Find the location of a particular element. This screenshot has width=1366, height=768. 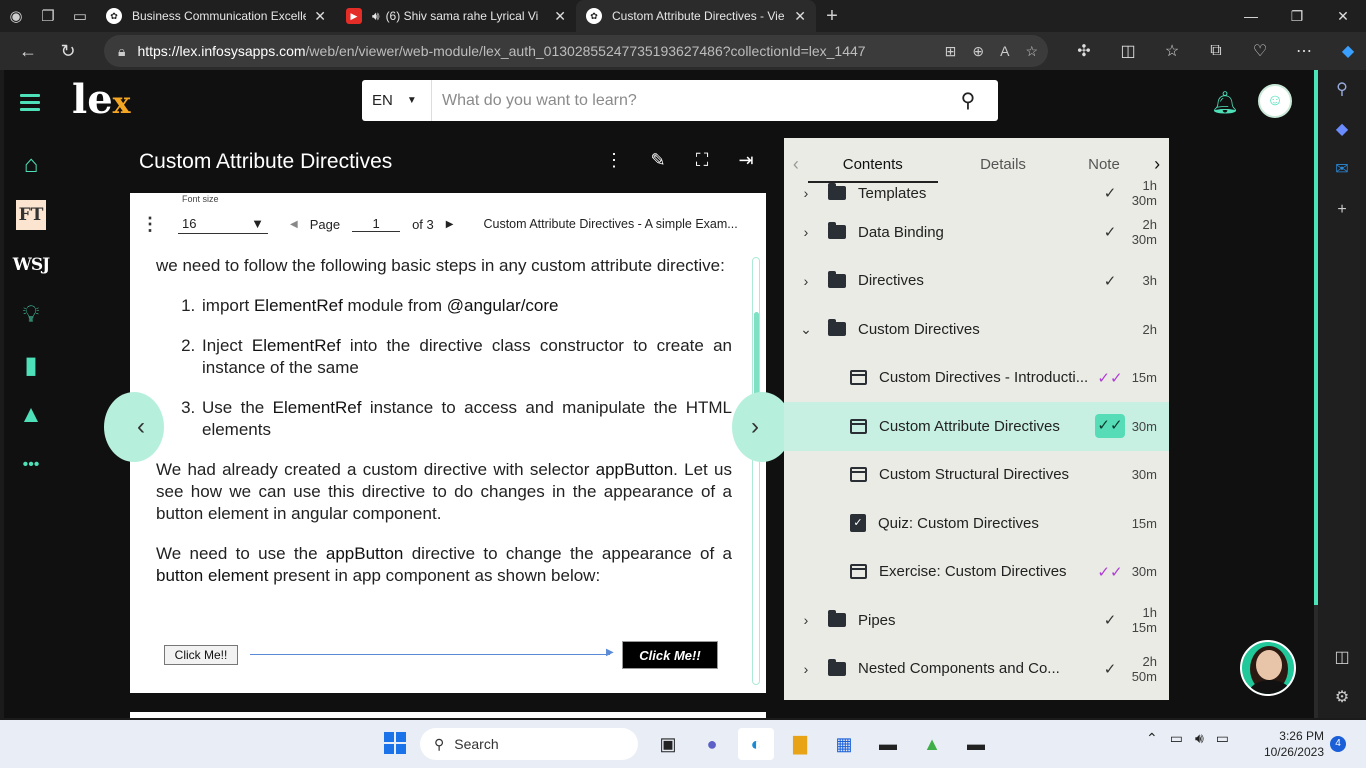

task-view-icon: ▣ is located at coordinates (668, 744).